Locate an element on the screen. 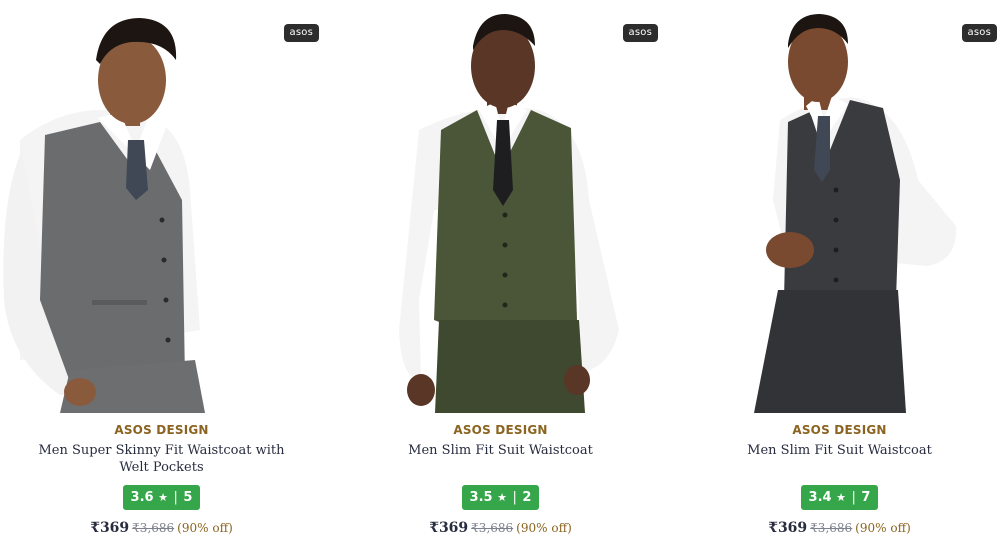 This screenshot has height=535, width=1005. rating-value: 3.5 is located at coordinates (481, 497).